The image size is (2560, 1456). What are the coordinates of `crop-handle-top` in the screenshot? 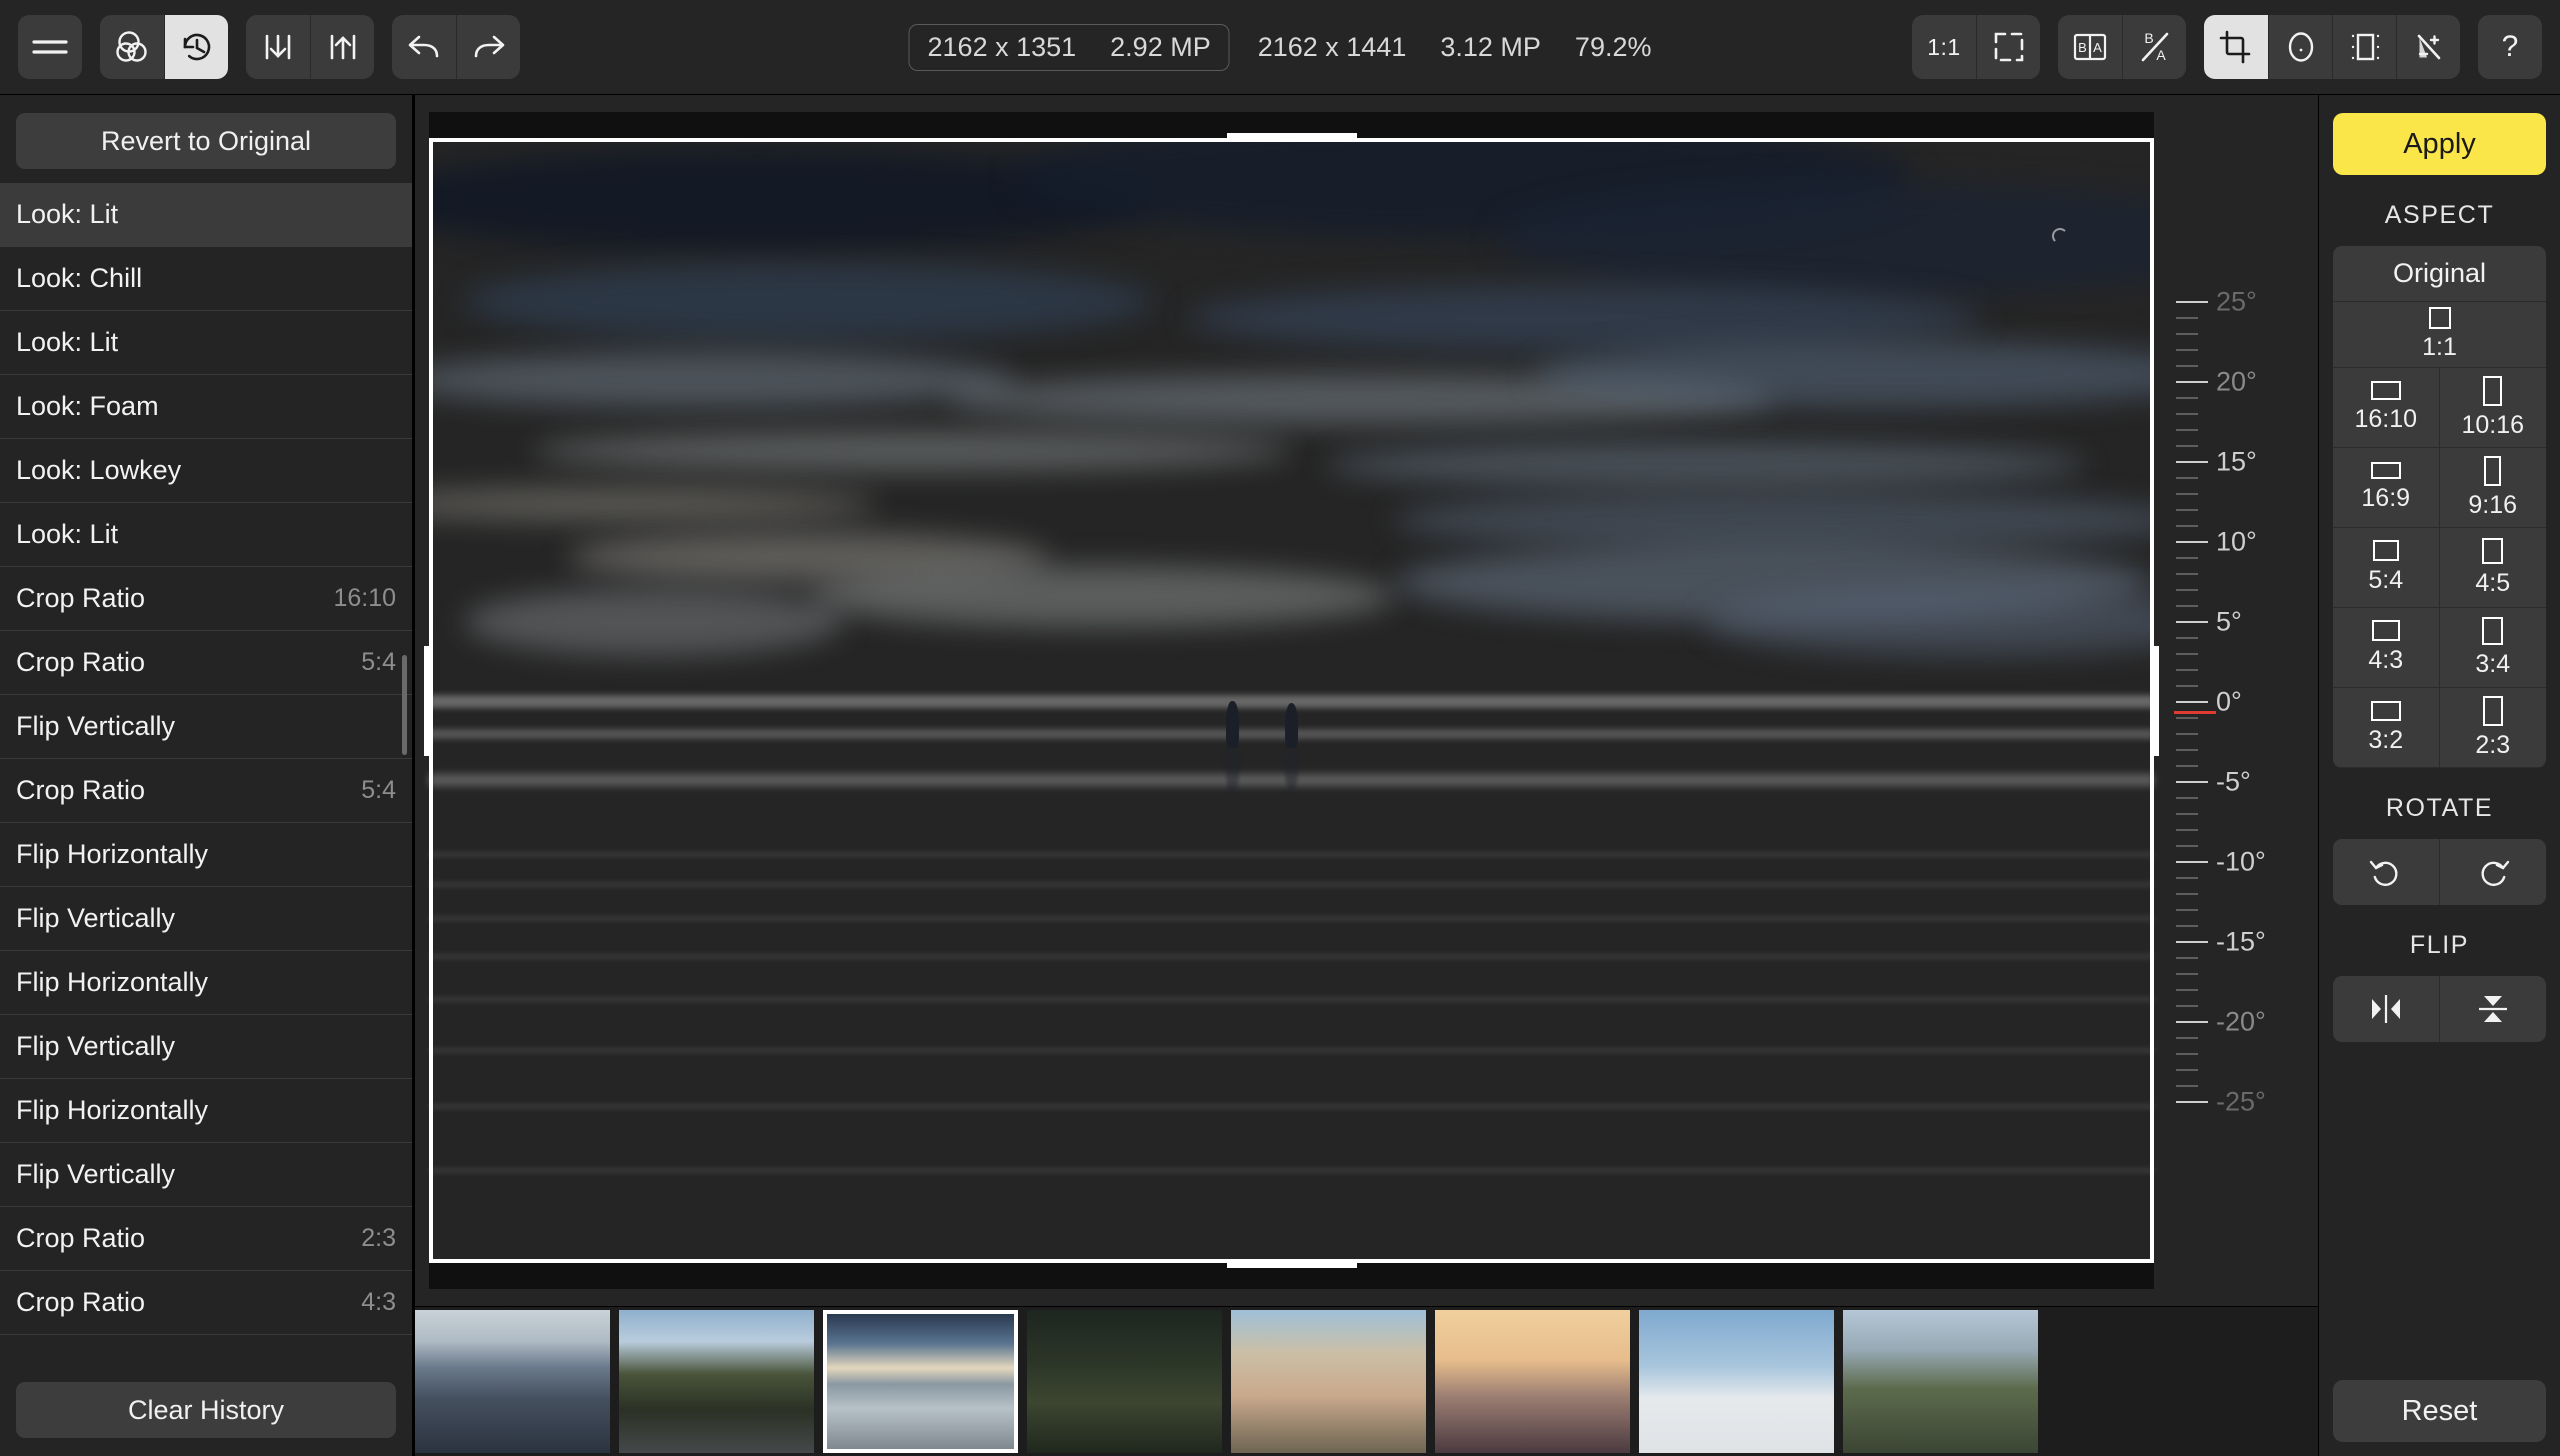 It's located at (1291, 137).